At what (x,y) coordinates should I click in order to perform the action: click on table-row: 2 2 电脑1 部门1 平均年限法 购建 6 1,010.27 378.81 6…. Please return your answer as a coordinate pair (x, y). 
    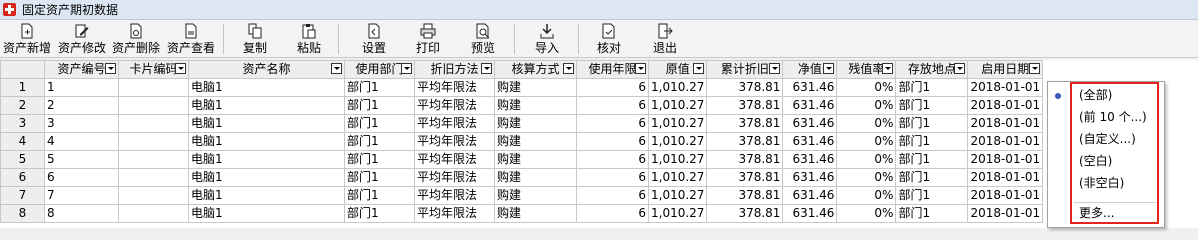
    Looking at the image, I should click on (522, 105).